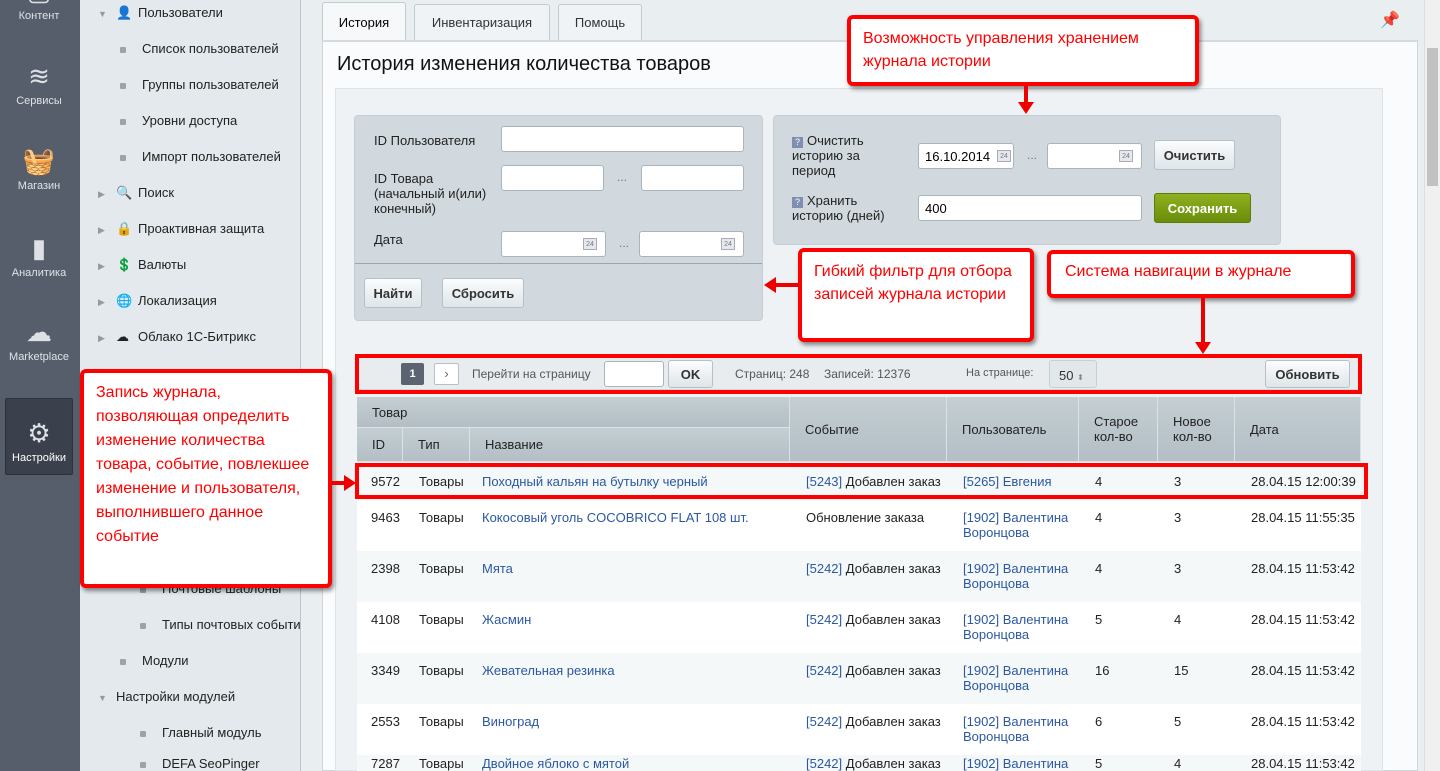  I want to click on product-link: Виноград, so click(510, 721).